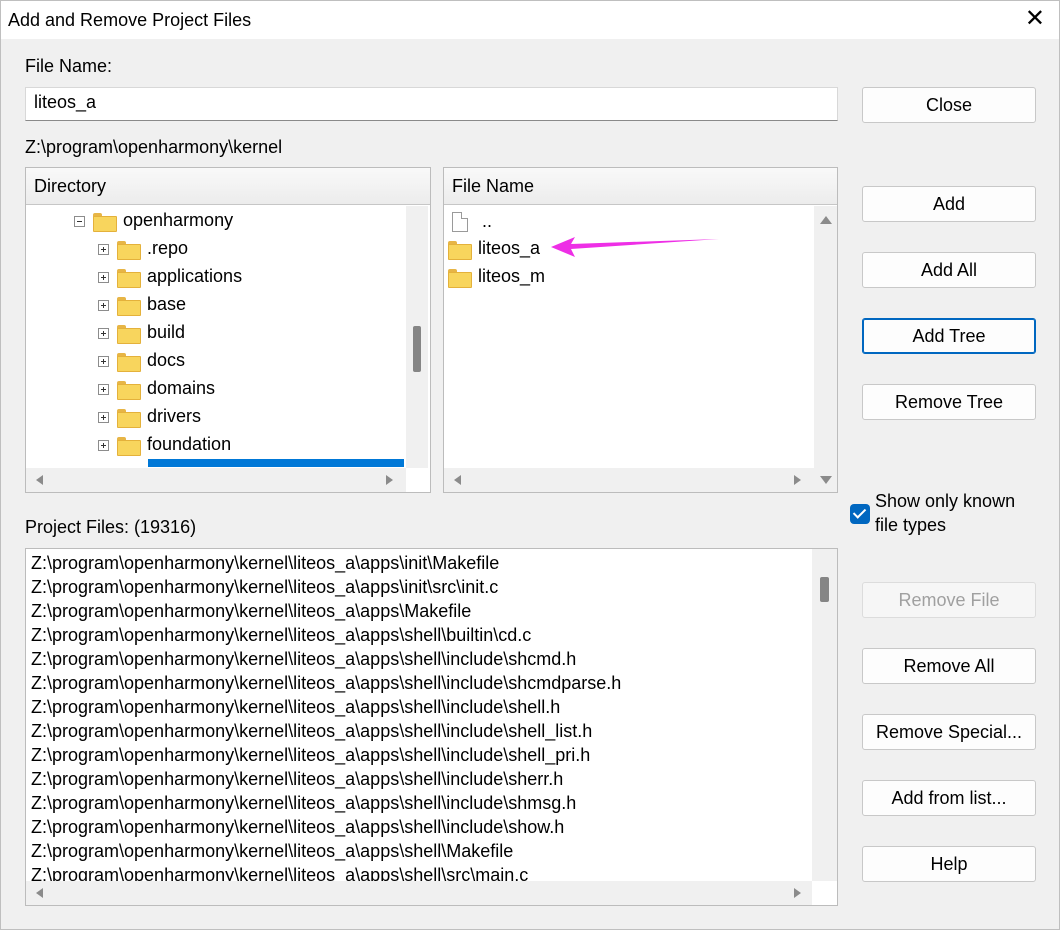  What do you see at coordinates (640, 186) in the screenshot?
I see `file-name-column-header: File Name` at bounding box center [640, 186].